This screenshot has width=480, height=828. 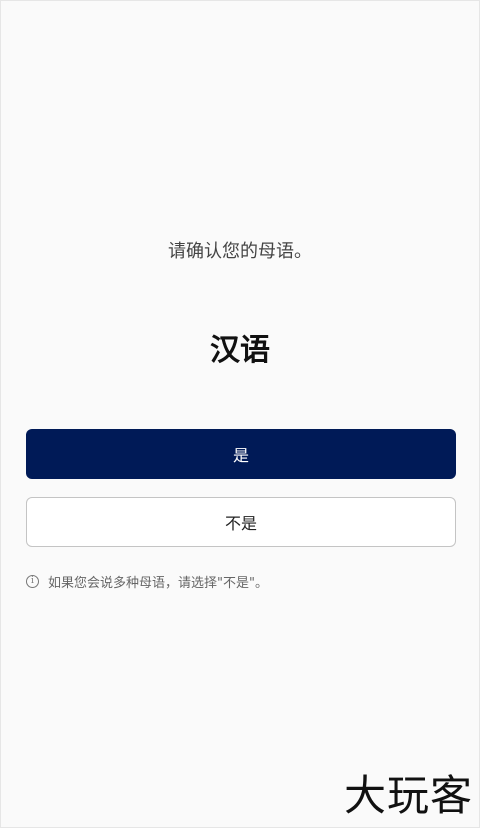 I want to click on yes-button: 是, so click(x=241, y=454).